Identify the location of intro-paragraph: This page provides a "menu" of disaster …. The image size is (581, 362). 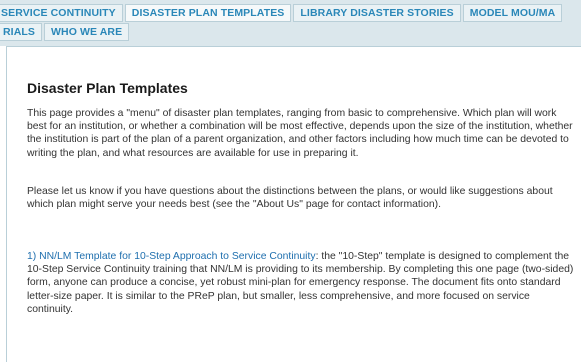
(300, 133).